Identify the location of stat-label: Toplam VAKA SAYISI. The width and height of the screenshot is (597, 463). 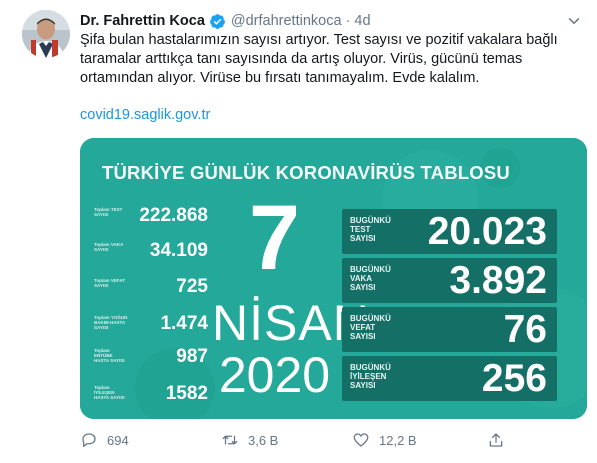
(109, 247).